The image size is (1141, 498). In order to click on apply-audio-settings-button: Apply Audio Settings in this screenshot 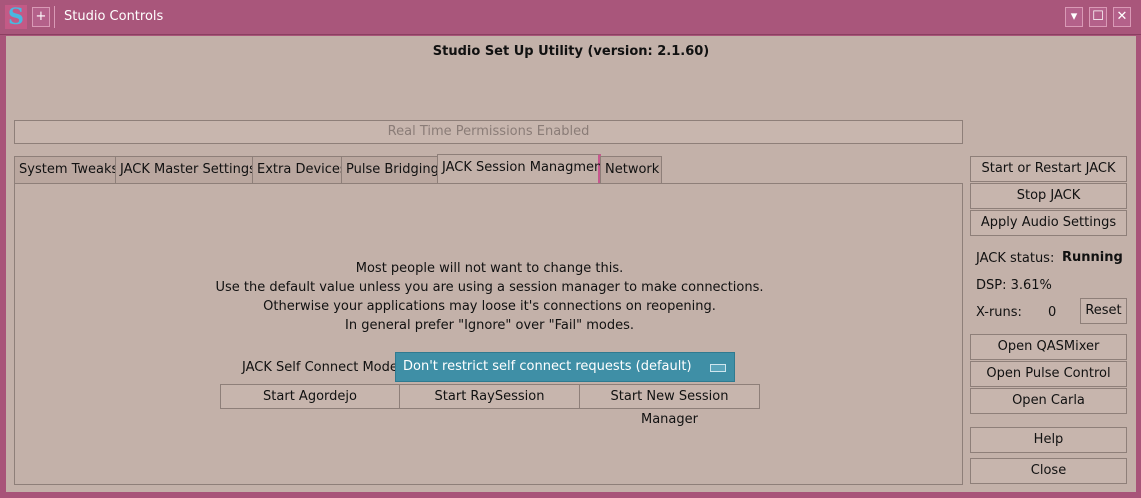, I will do `click(1048, 223)`.